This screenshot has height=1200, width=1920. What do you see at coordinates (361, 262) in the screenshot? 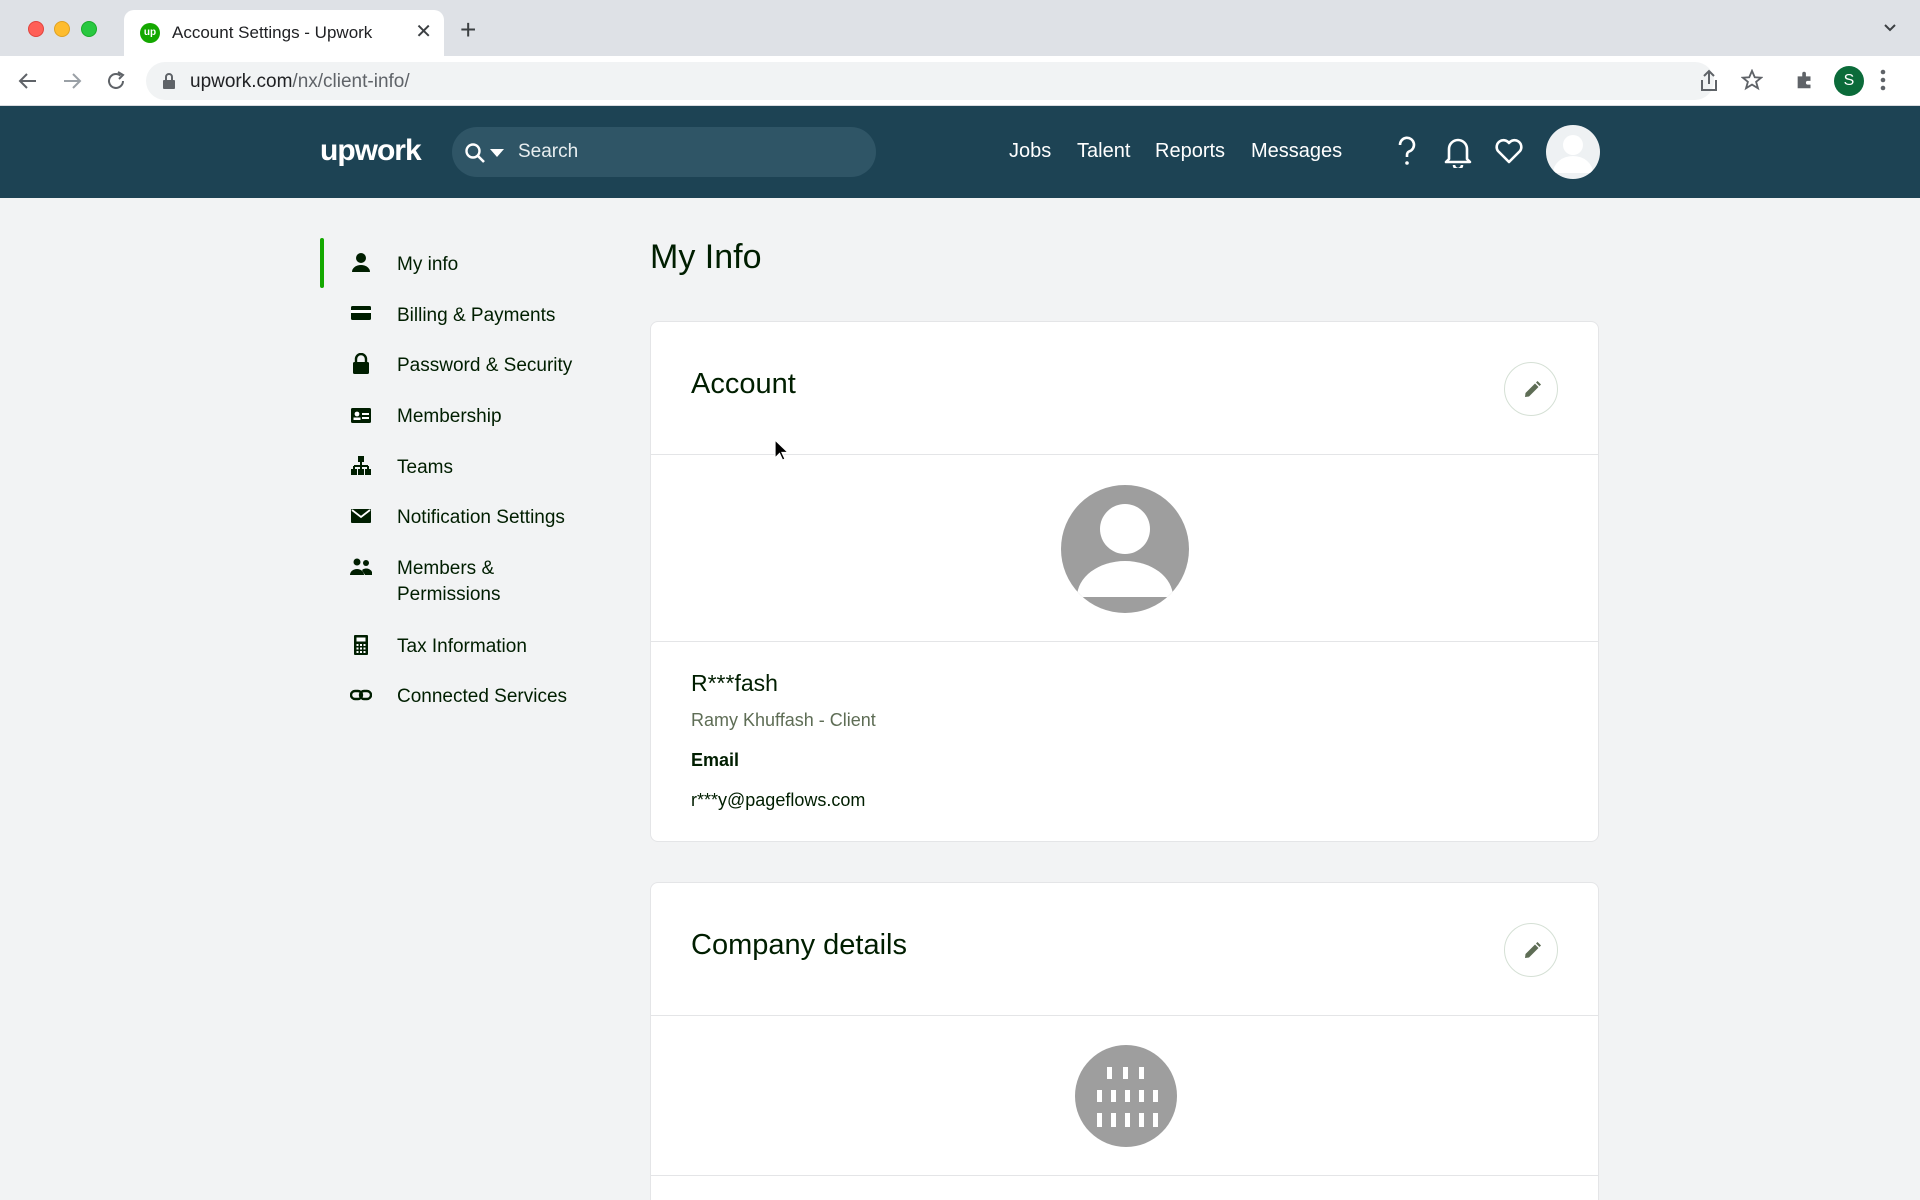
I see `person-icon` at bounding box center [361, 262].